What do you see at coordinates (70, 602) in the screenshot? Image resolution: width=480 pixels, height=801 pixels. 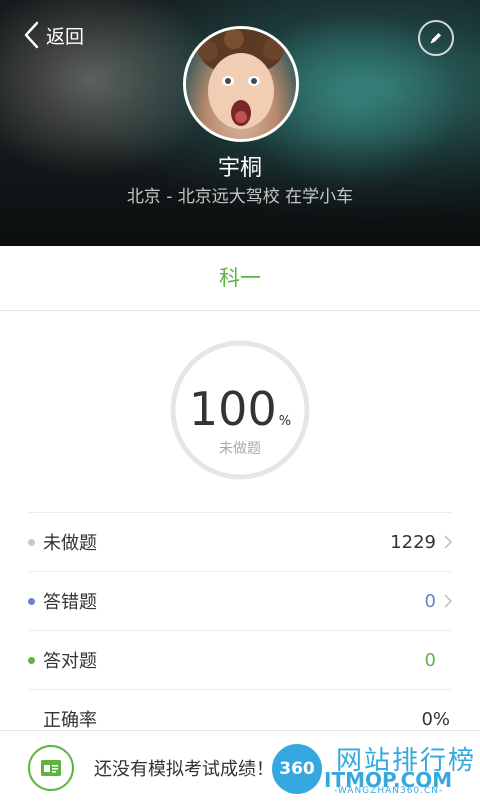 I see `stat-name: 答错题` at bounding box center [70, 602].